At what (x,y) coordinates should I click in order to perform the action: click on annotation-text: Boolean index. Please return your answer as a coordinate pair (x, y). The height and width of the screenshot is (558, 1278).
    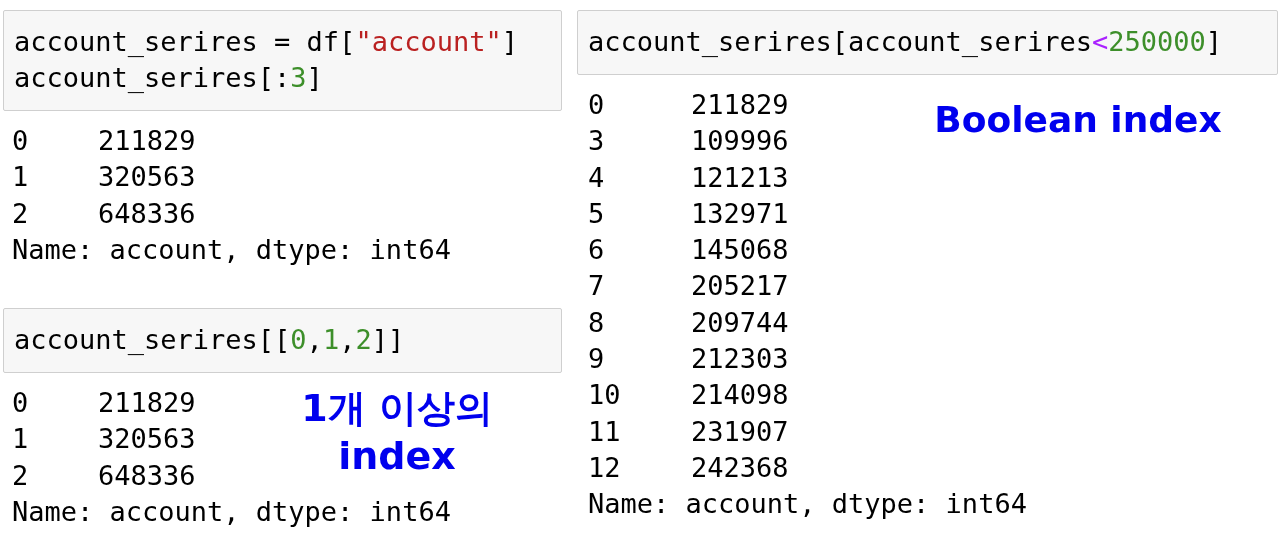
    Looking at the image, I should click on (1078, 120).